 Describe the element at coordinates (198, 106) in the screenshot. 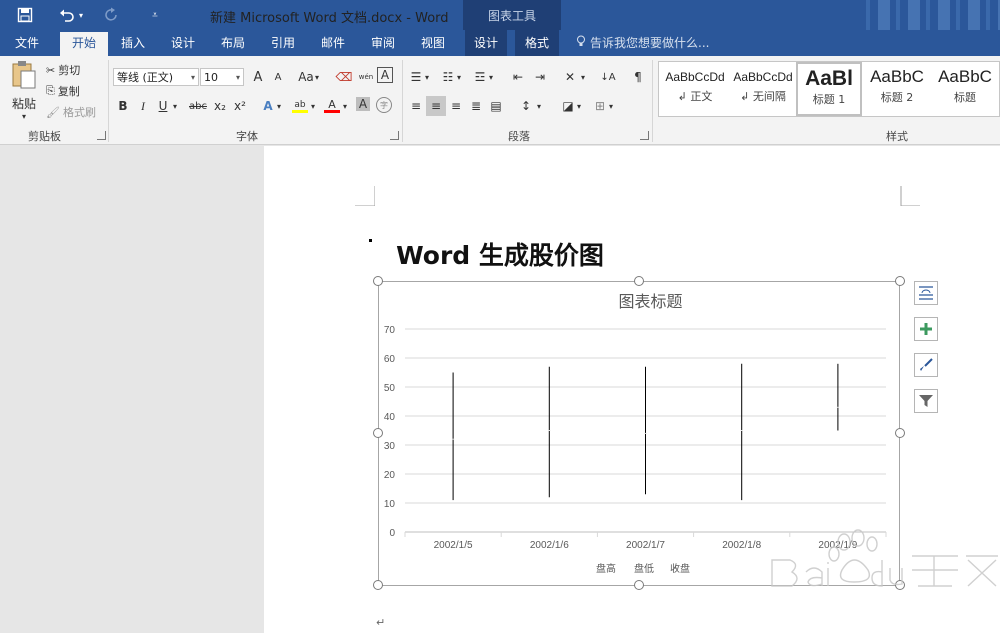

I see `strikethrough-button: abc` at that location.